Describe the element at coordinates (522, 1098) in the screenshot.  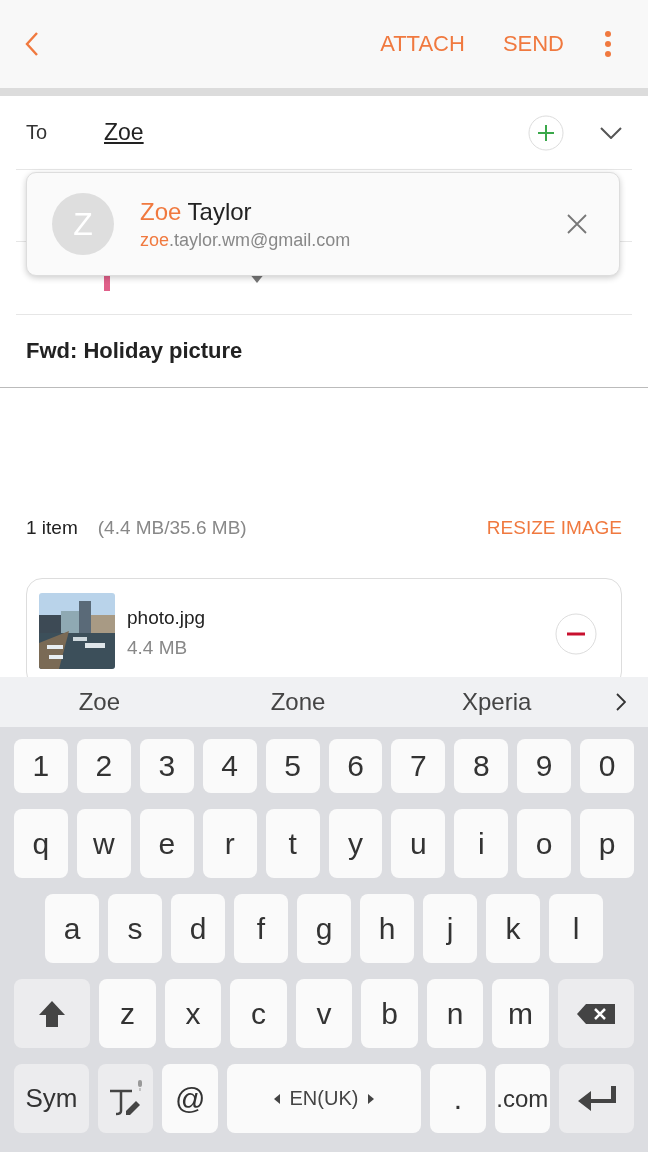
I see `key: .com` at that location.